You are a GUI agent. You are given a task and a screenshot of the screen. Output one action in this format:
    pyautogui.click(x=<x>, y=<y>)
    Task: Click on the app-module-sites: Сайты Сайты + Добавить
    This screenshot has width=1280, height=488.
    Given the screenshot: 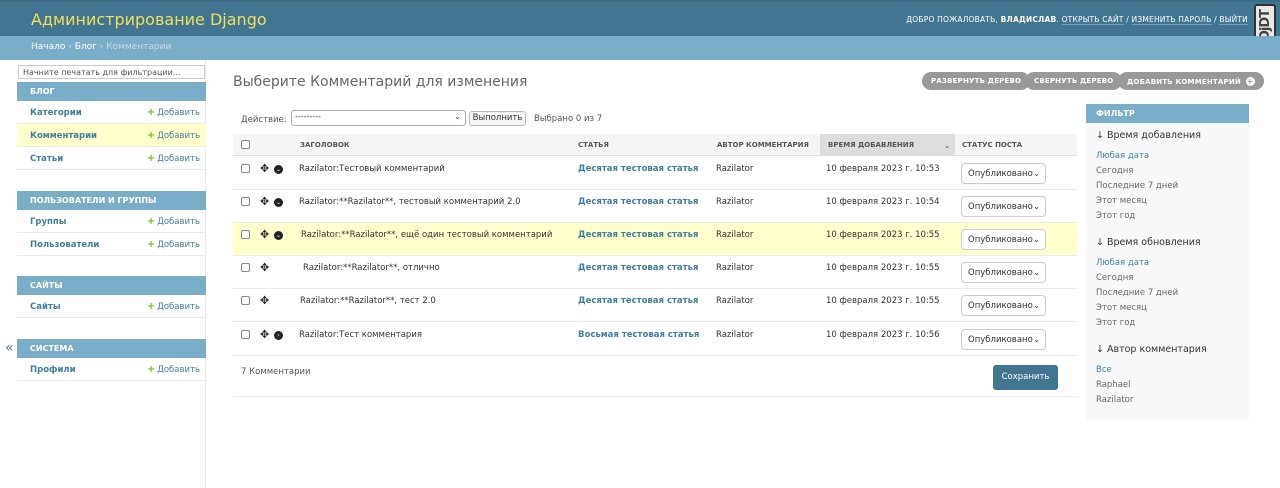 What is the action you would take?
    pyautogui.click(x=111, y=297)
    